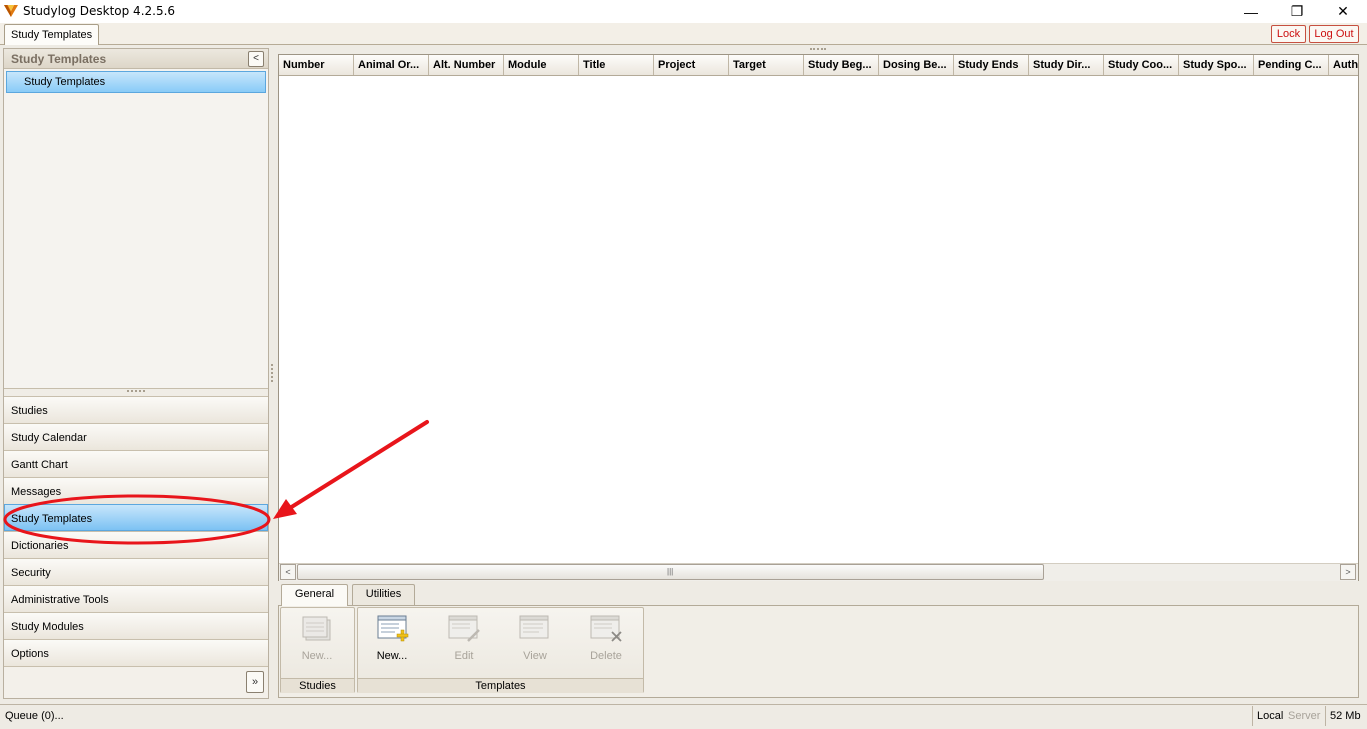 The image size is (1367, 729). I want to click on navigation-panel-title: Study Templates, so click(59, 59).